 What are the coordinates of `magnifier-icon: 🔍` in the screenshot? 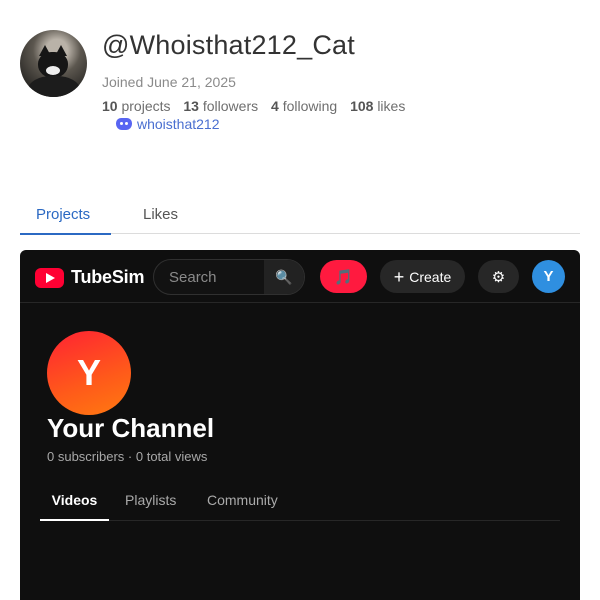 It's located at (284, 276).